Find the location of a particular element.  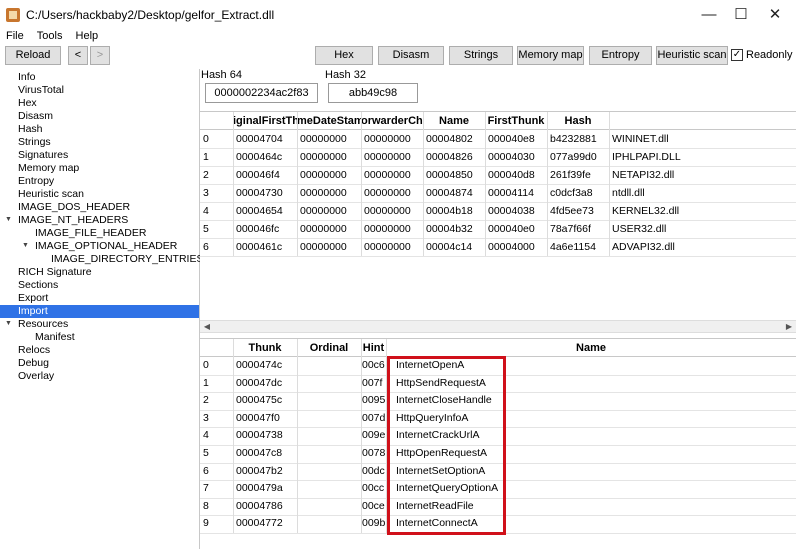

table-cell: 00004654 is located at coordinates (265, 211).